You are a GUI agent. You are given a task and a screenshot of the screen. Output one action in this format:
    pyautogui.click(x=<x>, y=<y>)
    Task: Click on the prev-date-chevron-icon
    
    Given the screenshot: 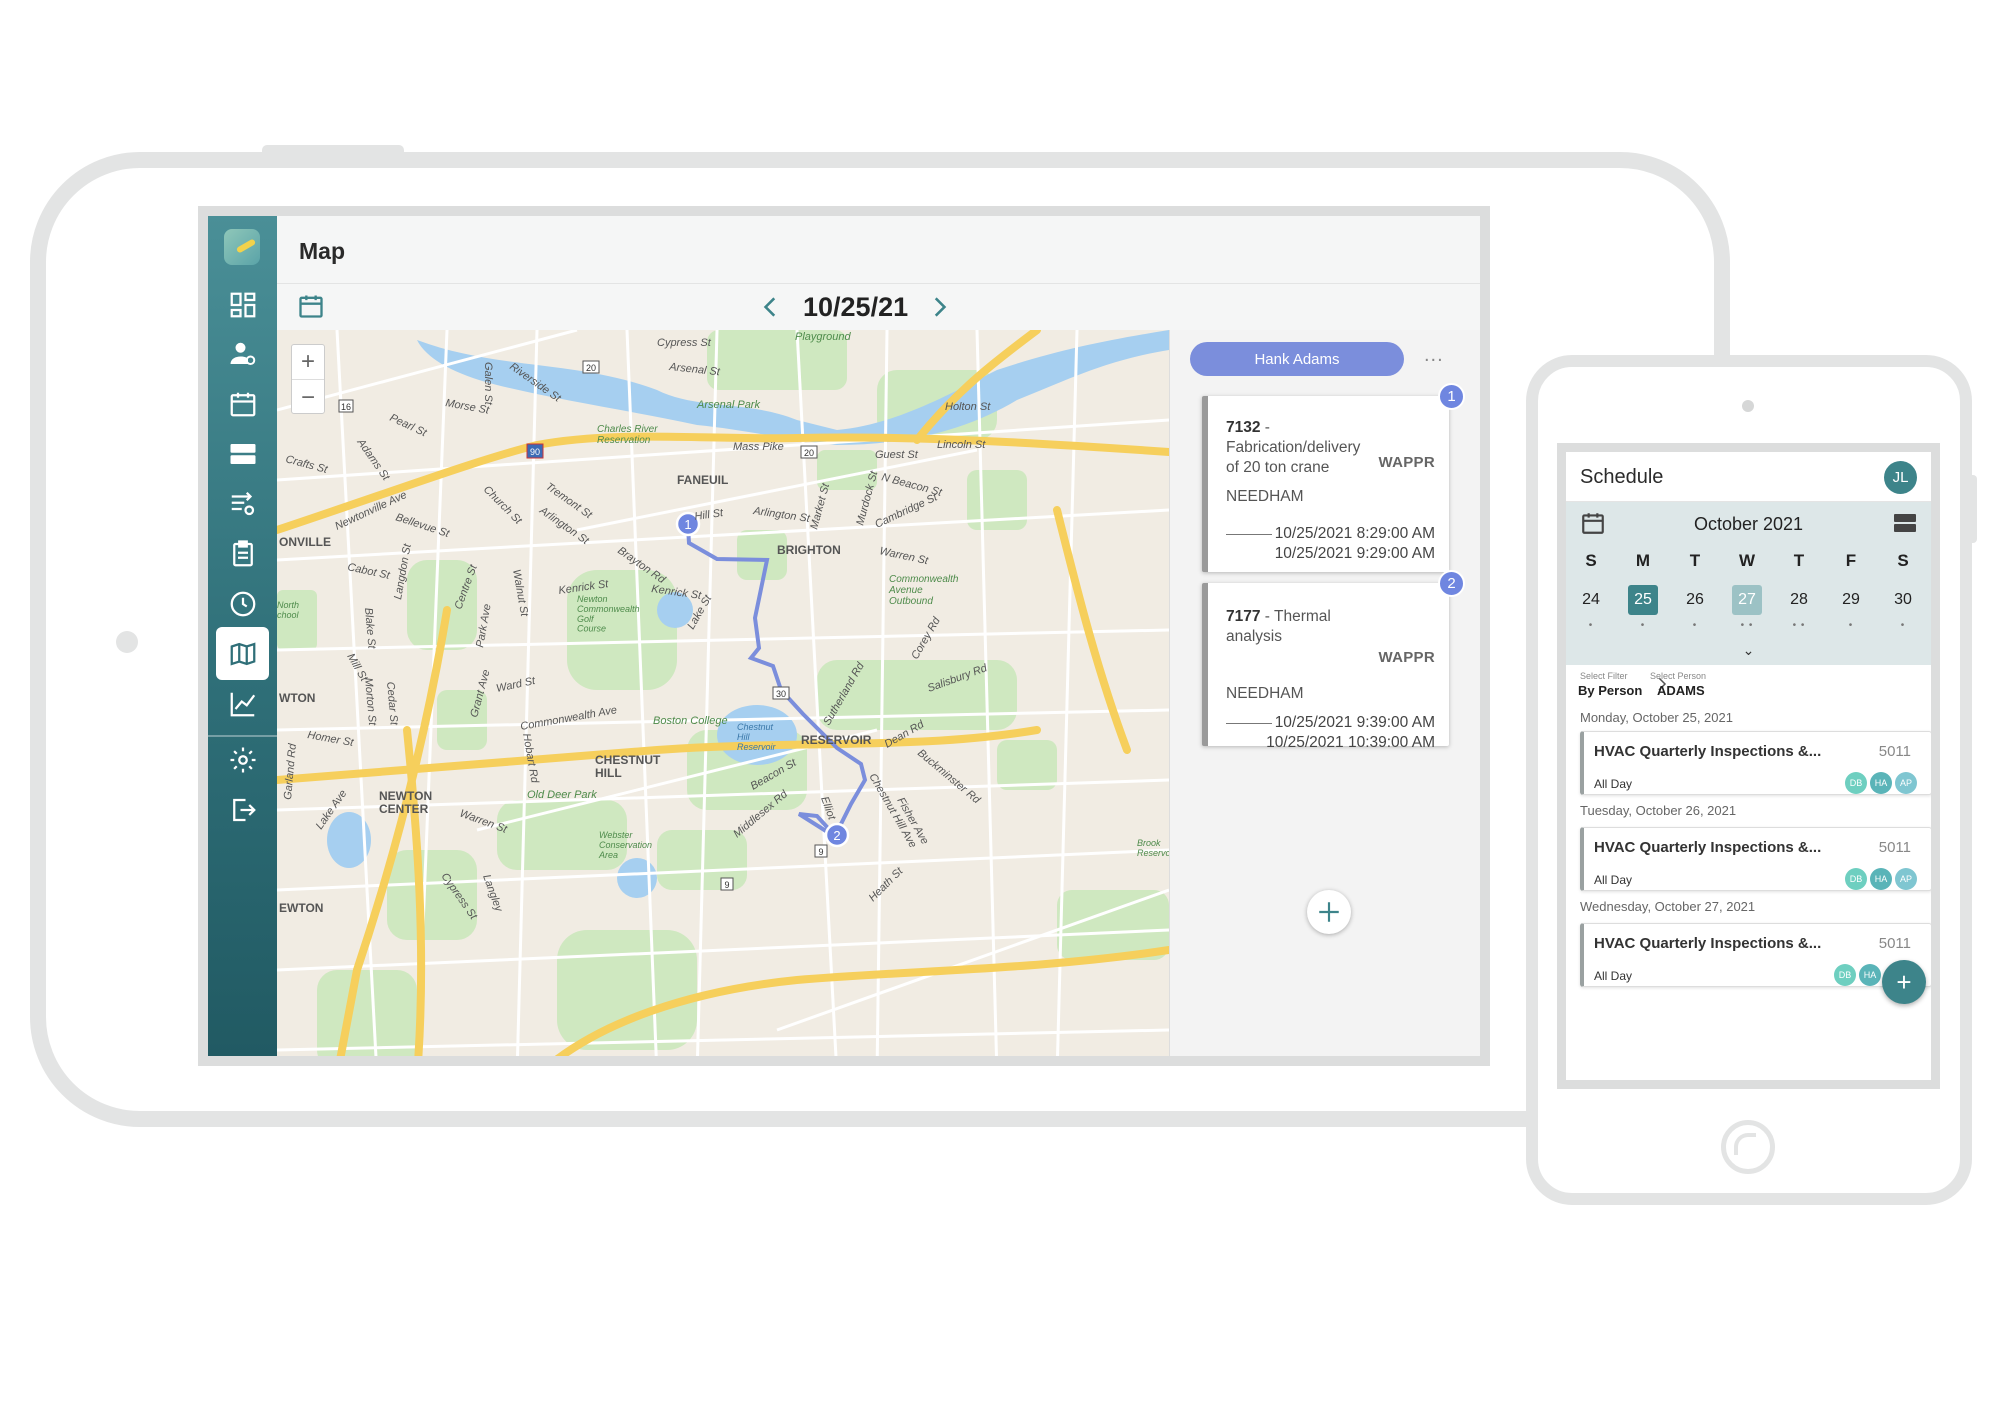 What is the action you would take?
    pyautogui.click(x=771, y=307)
    